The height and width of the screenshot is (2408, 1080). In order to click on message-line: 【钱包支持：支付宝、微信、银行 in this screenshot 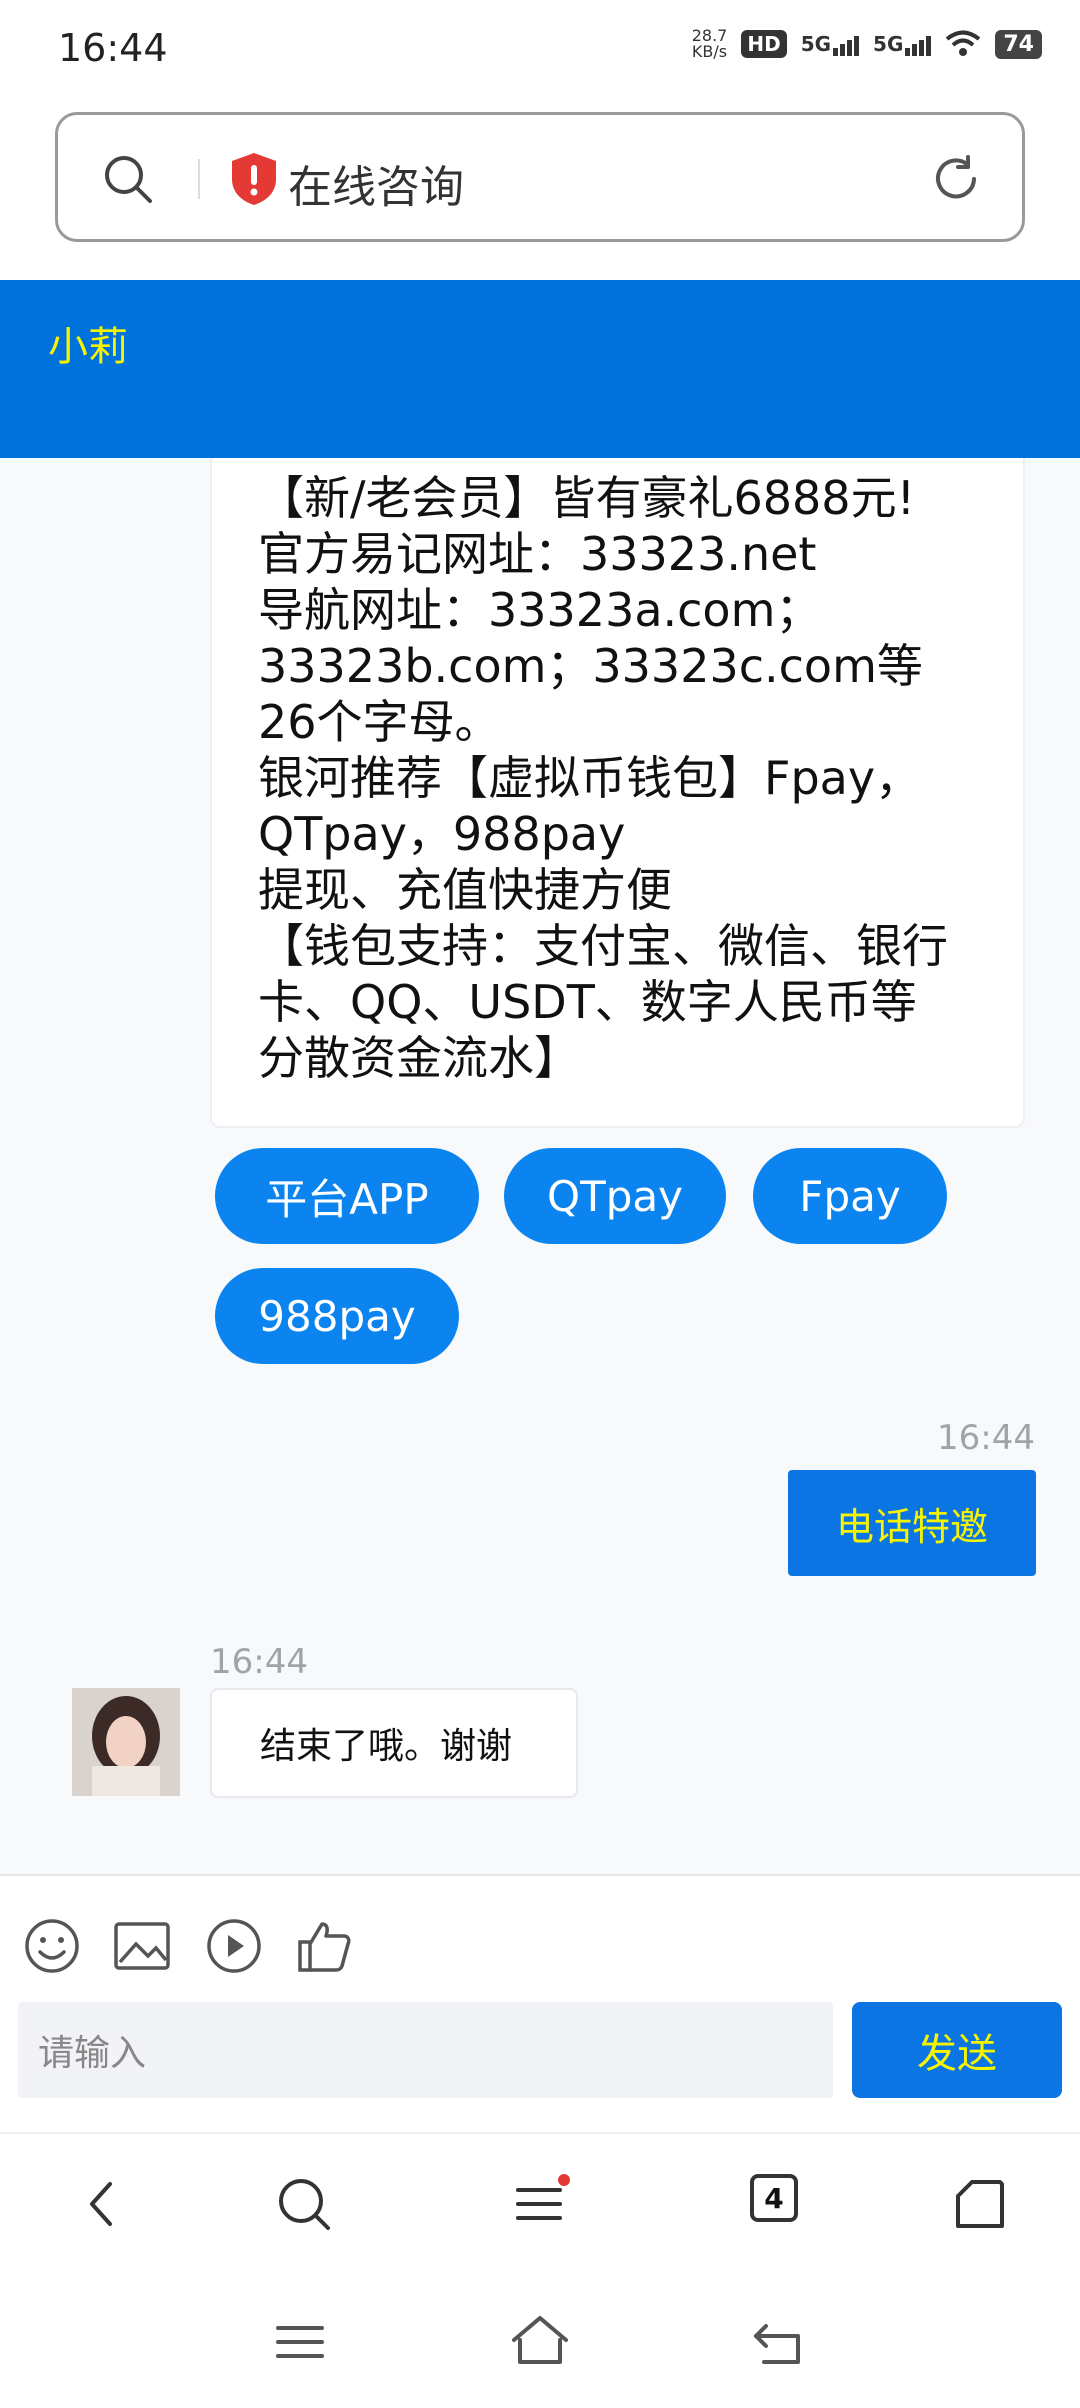, I will do `click(603, 946)`.